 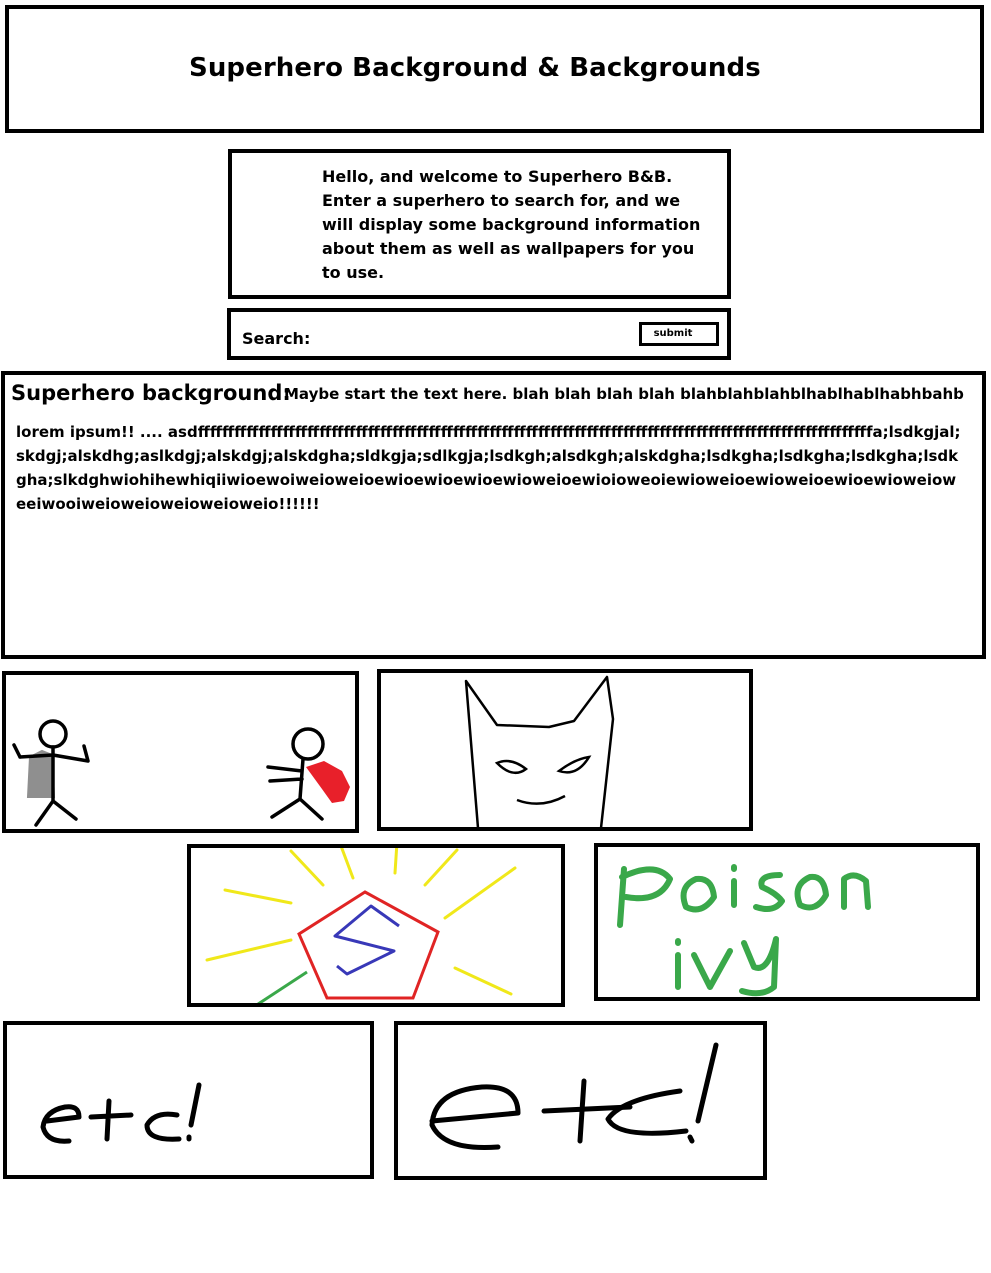 I want to click on search-input, so click(x=473, y=336).